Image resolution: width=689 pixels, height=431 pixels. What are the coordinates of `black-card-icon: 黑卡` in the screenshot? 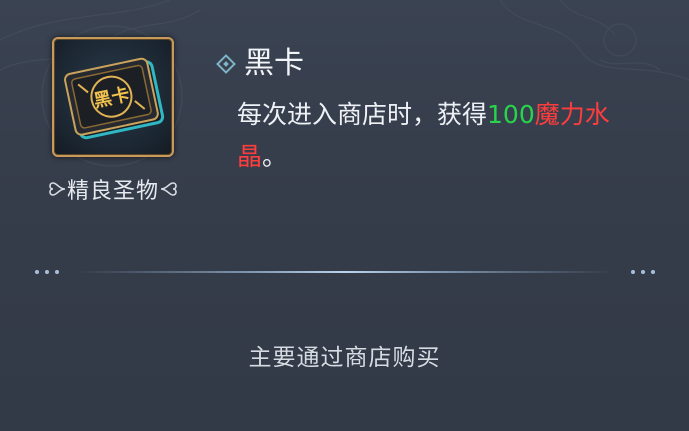 It's located at (114, 98).